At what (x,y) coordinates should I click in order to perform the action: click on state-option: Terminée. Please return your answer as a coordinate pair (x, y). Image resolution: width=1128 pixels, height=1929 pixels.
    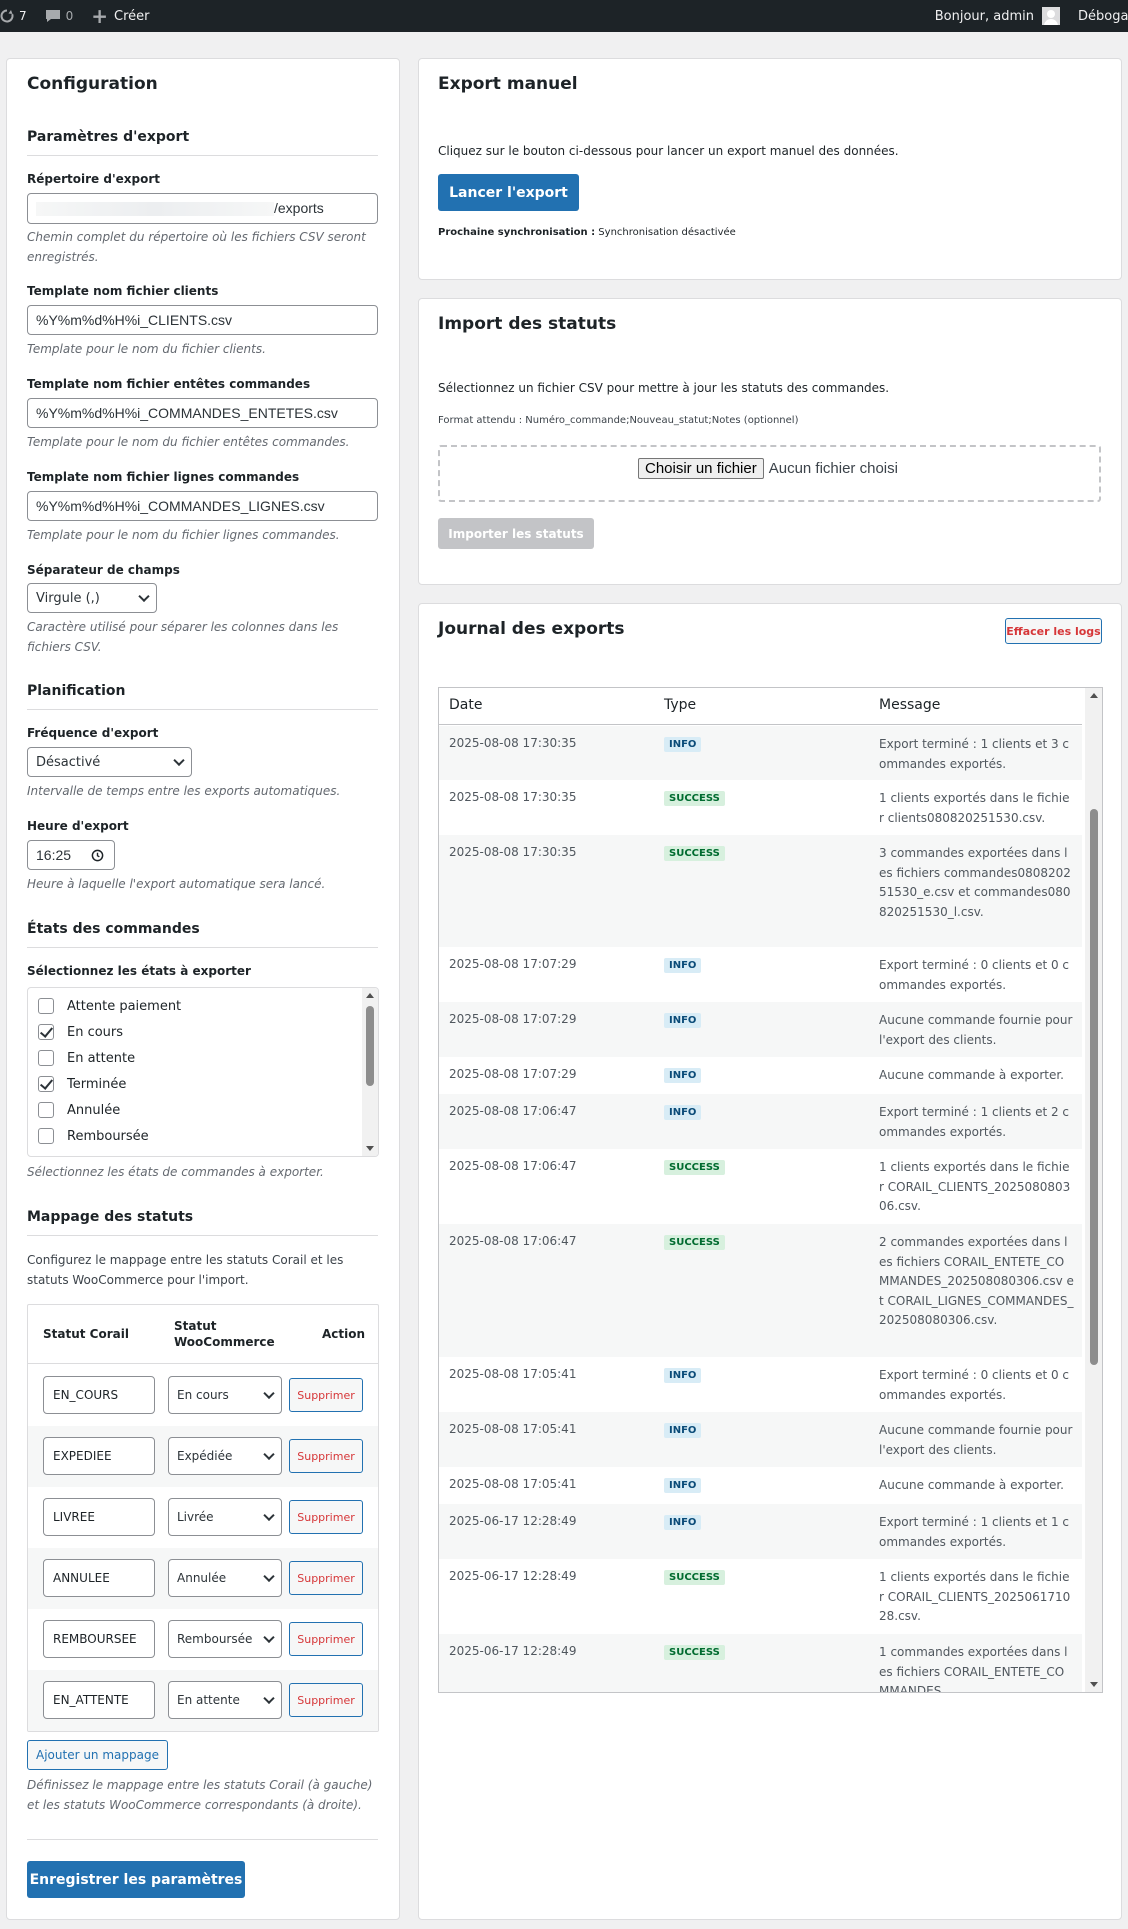
    Looking at the image, I should click on (82, 1084).